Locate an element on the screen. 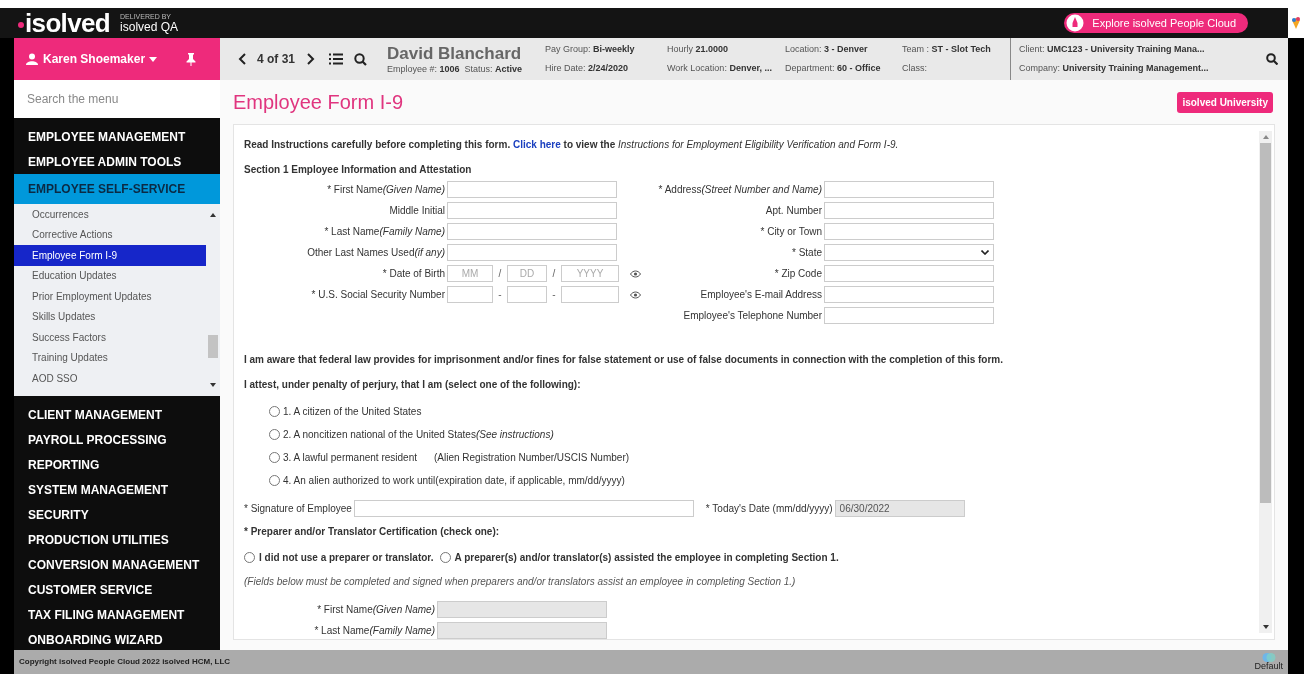 Image resolution: width=1304 pixels, height=674 pixels. option-label: A preparer(s) and/or translator(s) assisted the employee in completing Section 1. is located at coordinates (646, 558).